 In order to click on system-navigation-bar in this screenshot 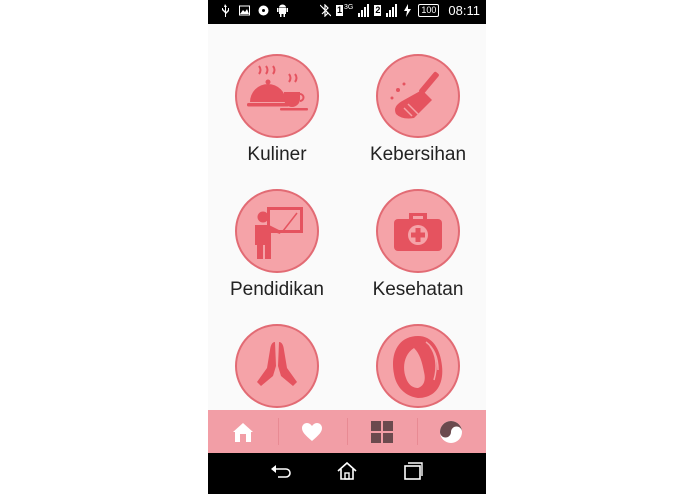, I will do `click(347, 473)`.